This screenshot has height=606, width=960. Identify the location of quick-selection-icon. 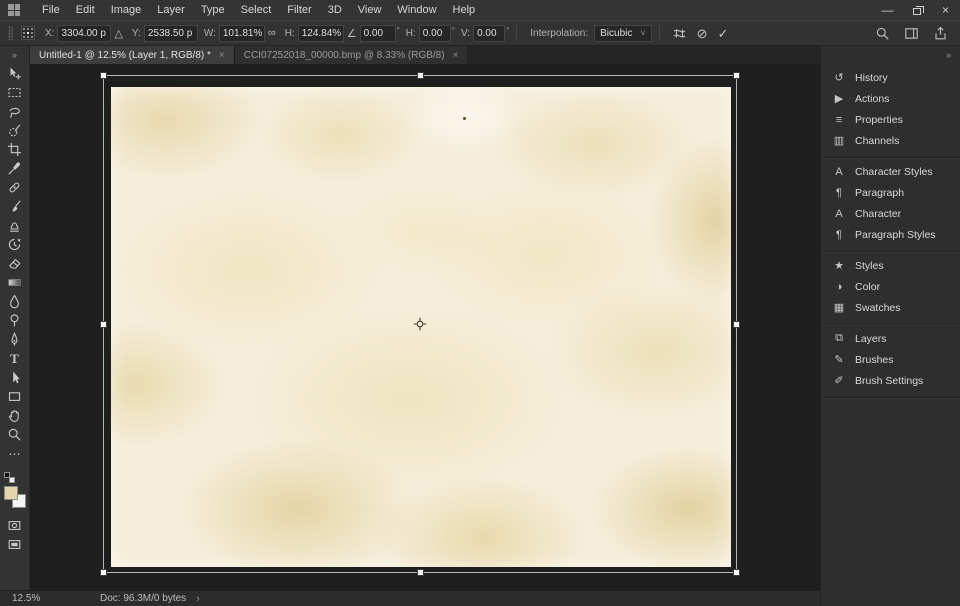
(15, 130).